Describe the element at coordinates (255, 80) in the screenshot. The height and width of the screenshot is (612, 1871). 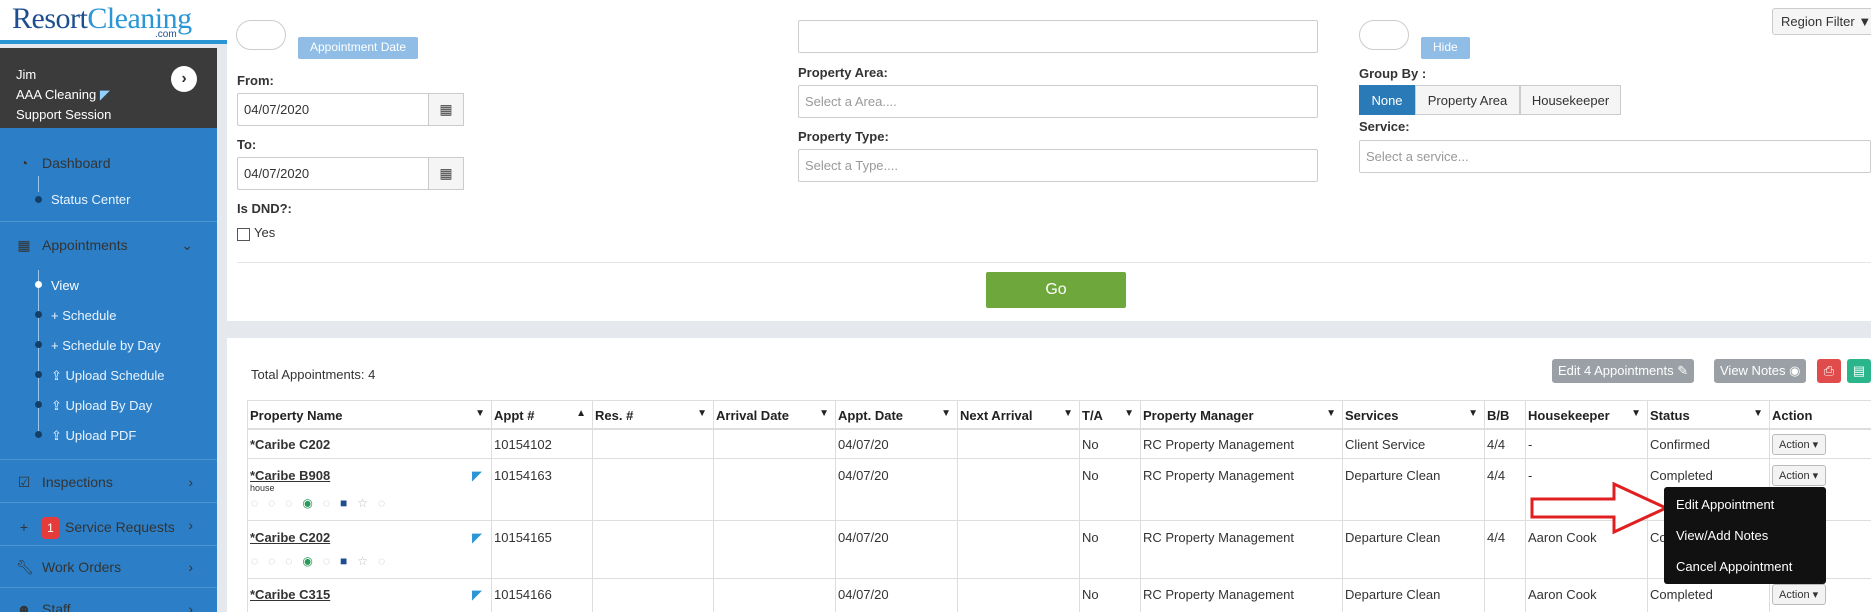
I see `from-label: From:` at that location.